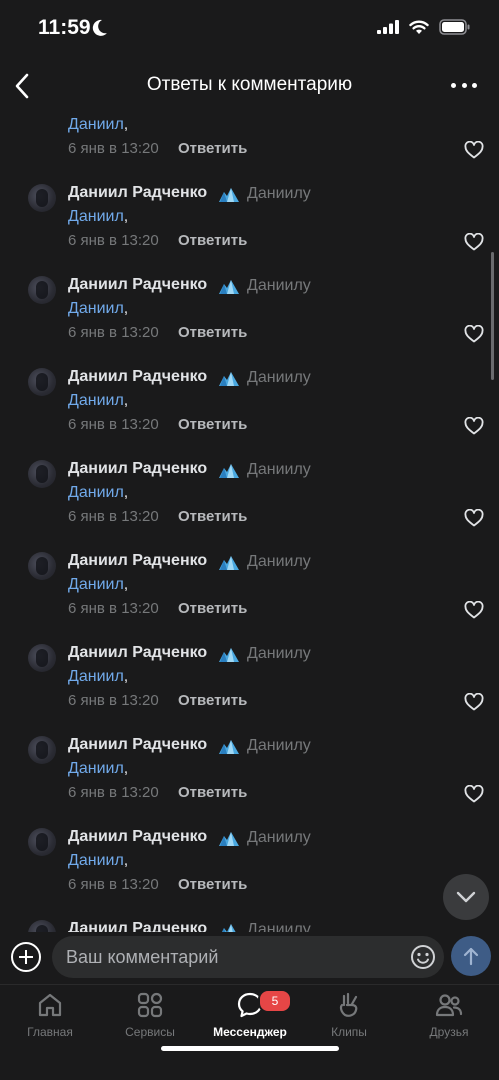  What do you see at coordinates (349, 1032) in the screenshot?
I see `tab-label: Клипы` at bounding box center [349, 1032].